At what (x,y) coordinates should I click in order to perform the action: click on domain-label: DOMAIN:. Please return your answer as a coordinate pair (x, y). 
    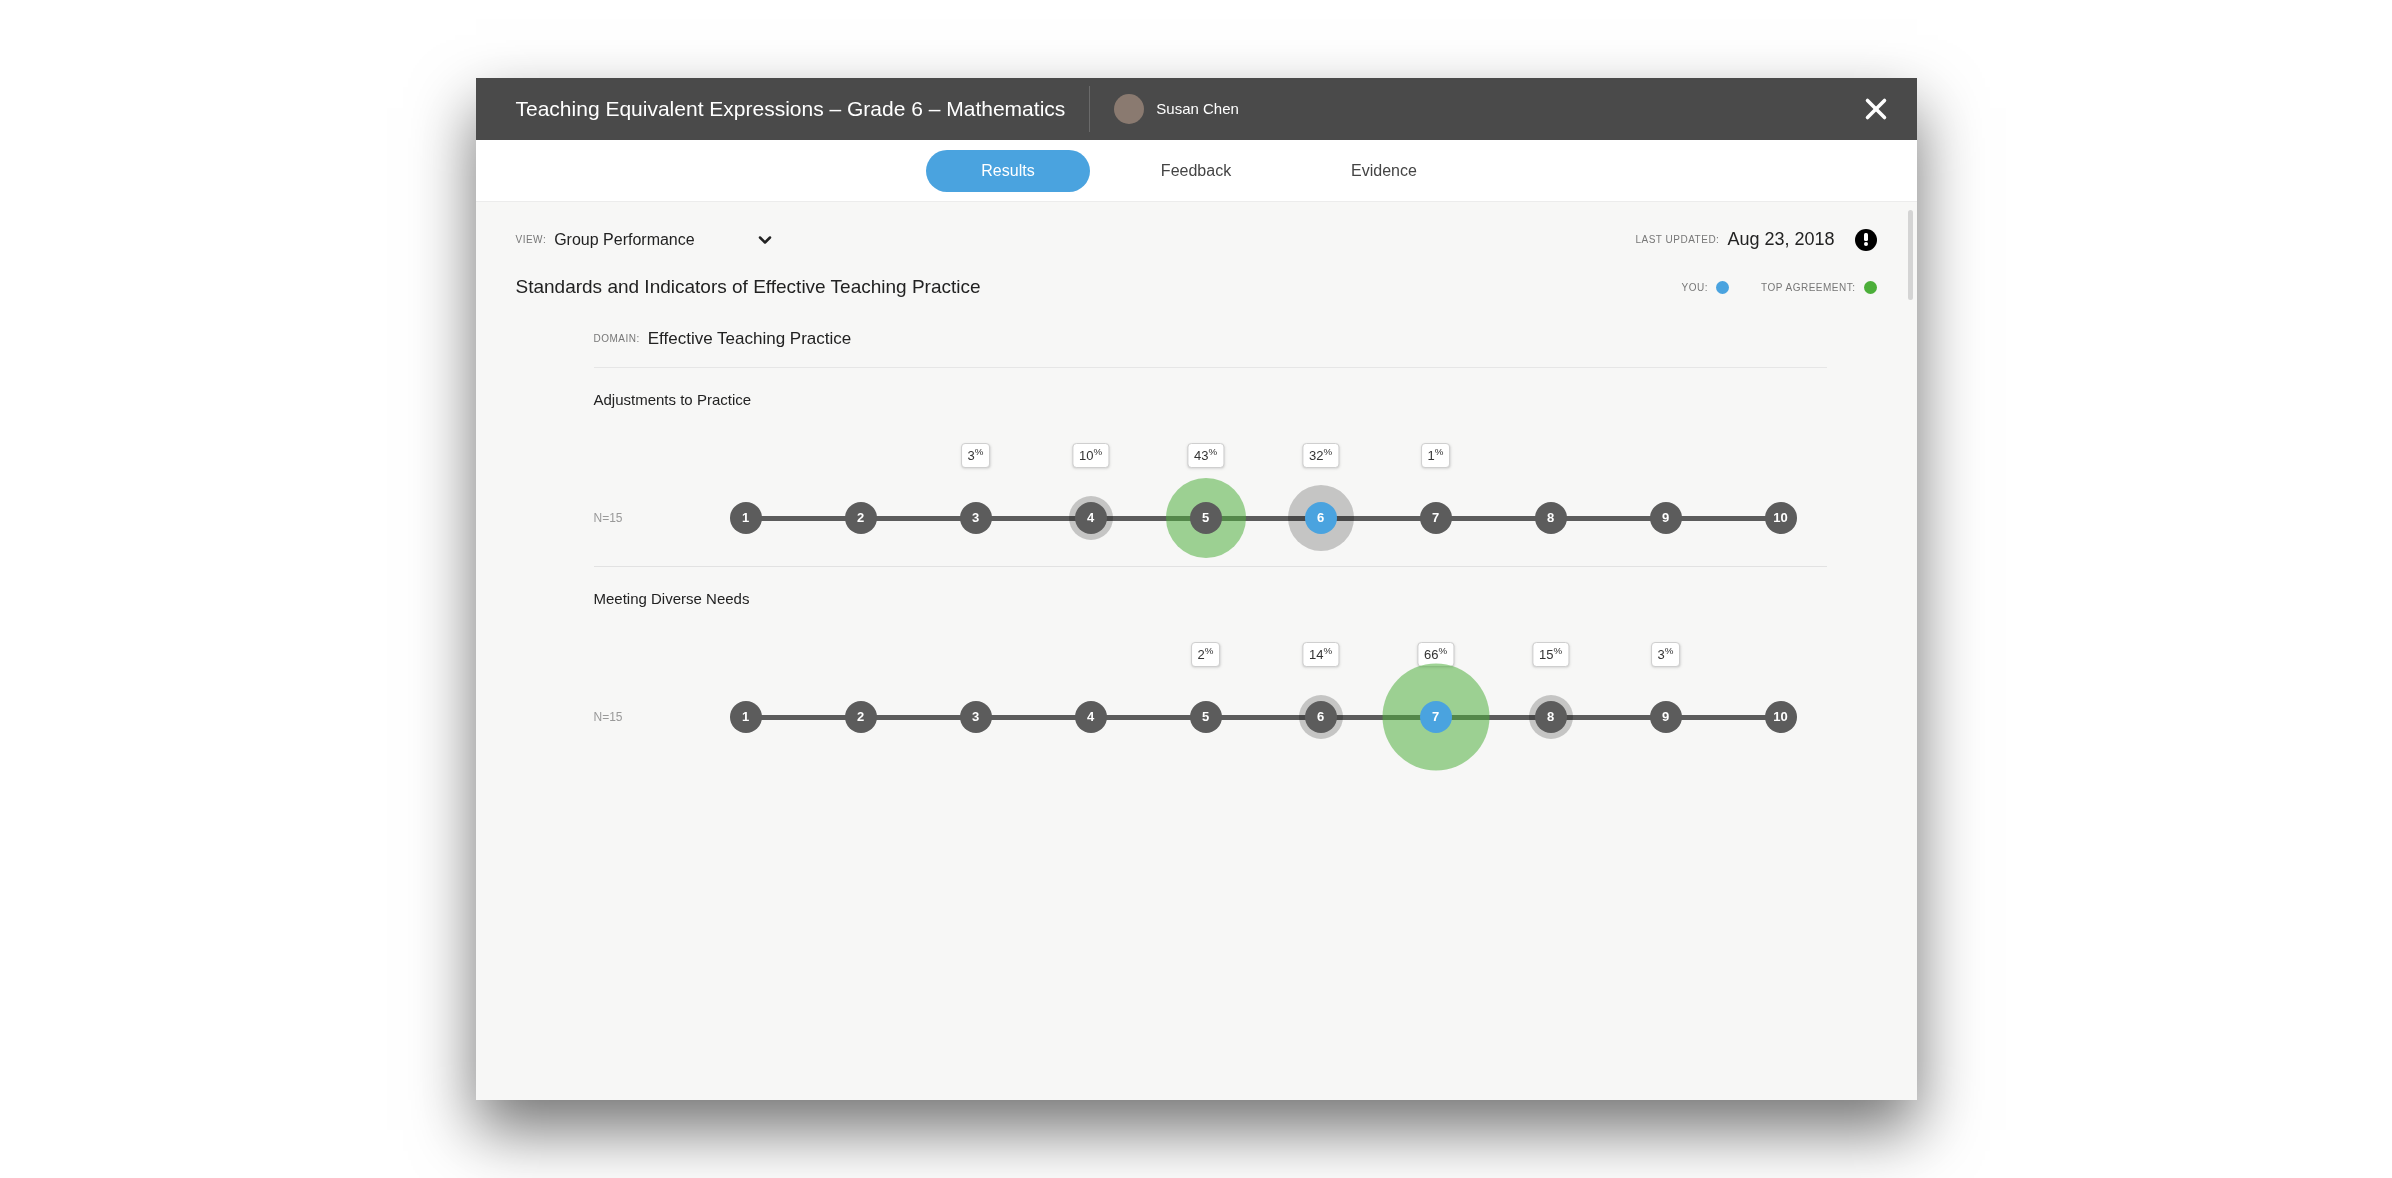
    Looking at the image, I should click on (616, 338).